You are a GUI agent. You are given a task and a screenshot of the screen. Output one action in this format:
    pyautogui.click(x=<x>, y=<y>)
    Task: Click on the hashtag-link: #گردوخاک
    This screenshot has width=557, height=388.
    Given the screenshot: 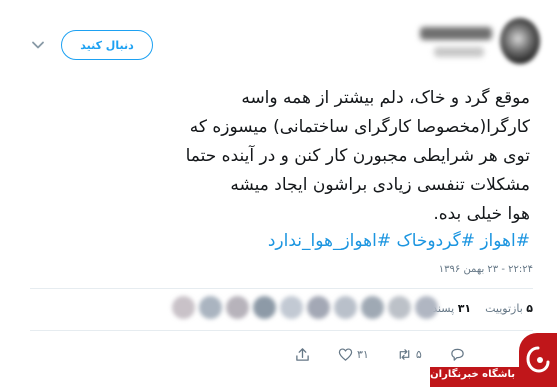 What is the action you would take?
    pyautogui.click(x=436, y=241)
    